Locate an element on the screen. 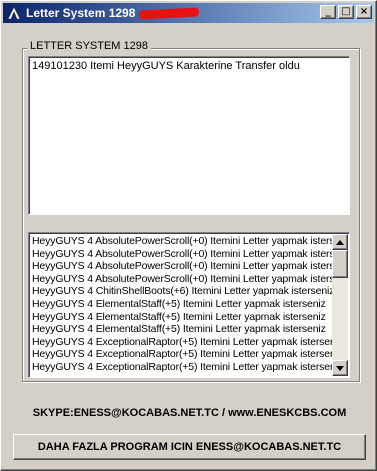  maximize-button: □ is located at coordinates (346, 12).